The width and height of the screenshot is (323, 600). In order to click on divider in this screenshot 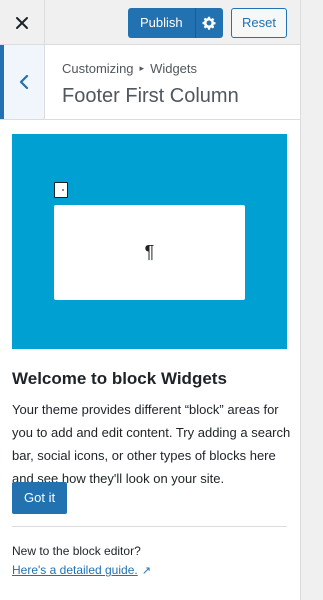, I will do `click(149, 526)`.